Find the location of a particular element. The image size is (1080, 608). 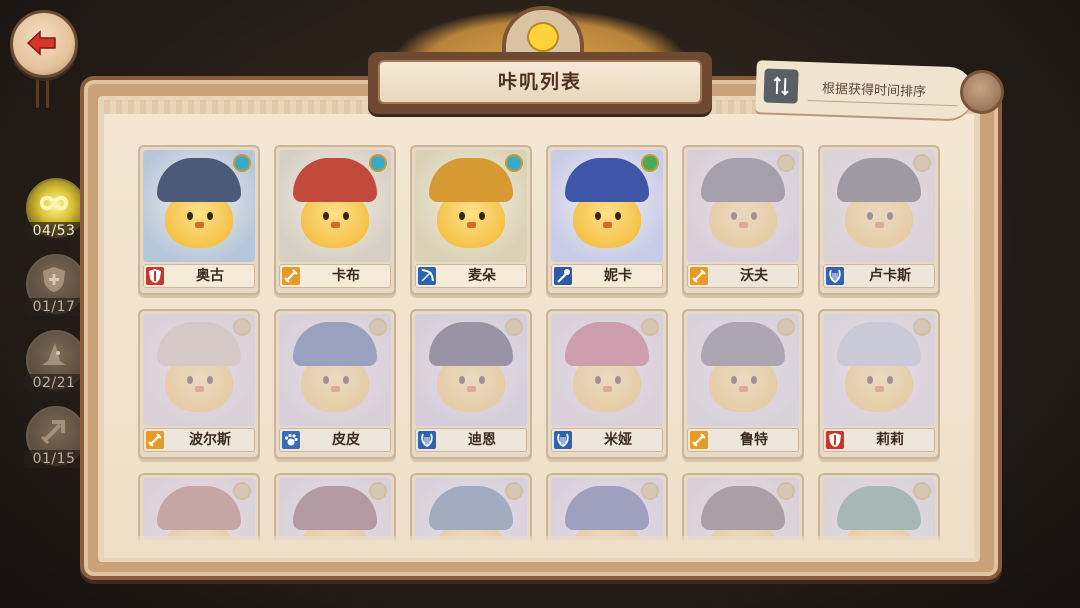

character-card: 卡布 is located at coordinates (335, 220).